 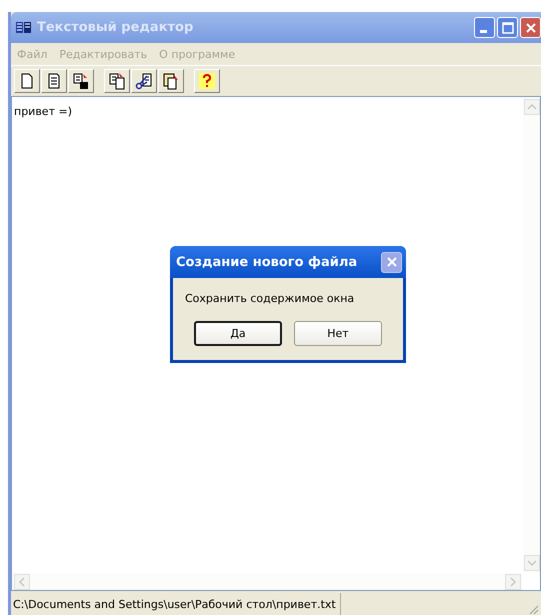 I want to click on save-document-icon, so click(x=81, y=81).